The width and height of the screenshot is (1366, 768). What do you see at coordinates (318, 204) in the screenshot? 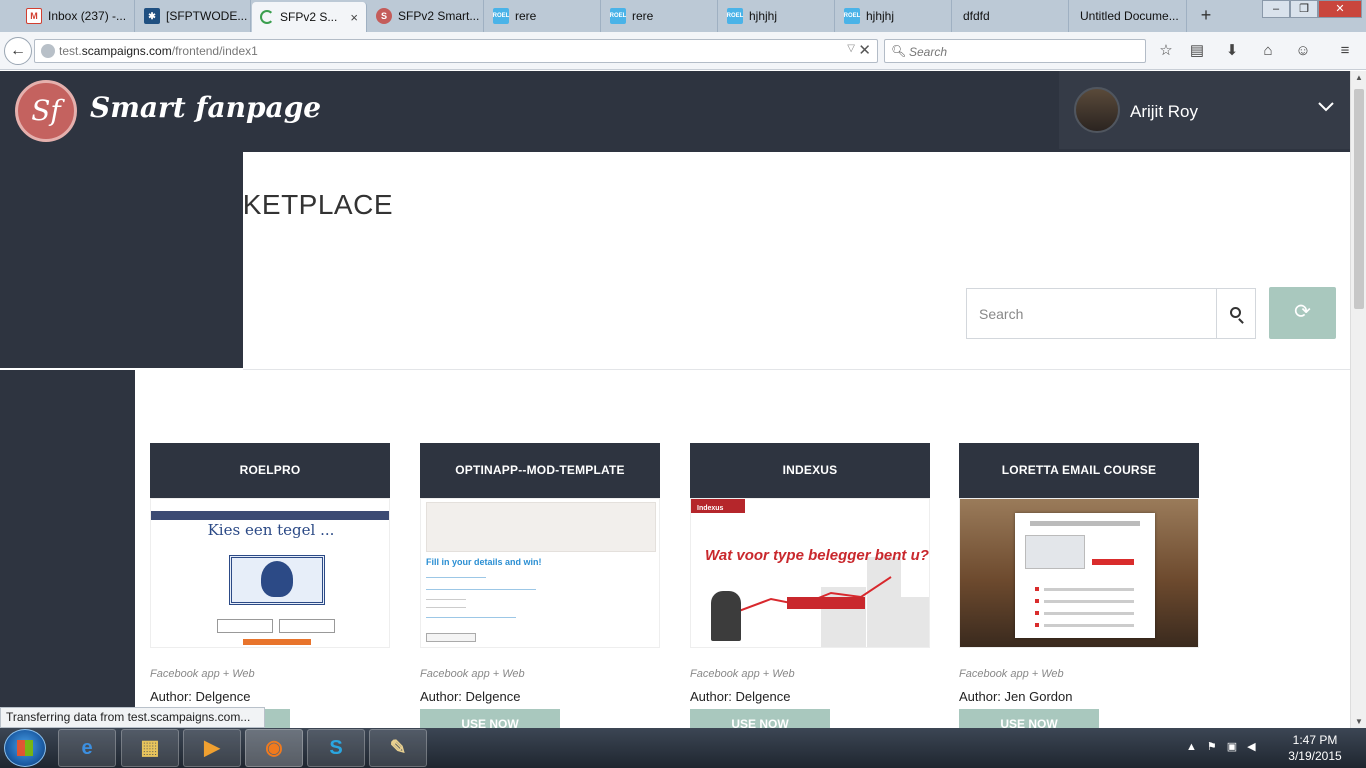
I see `page-title: MARKETPLACE` at bounding box center [318, 204].